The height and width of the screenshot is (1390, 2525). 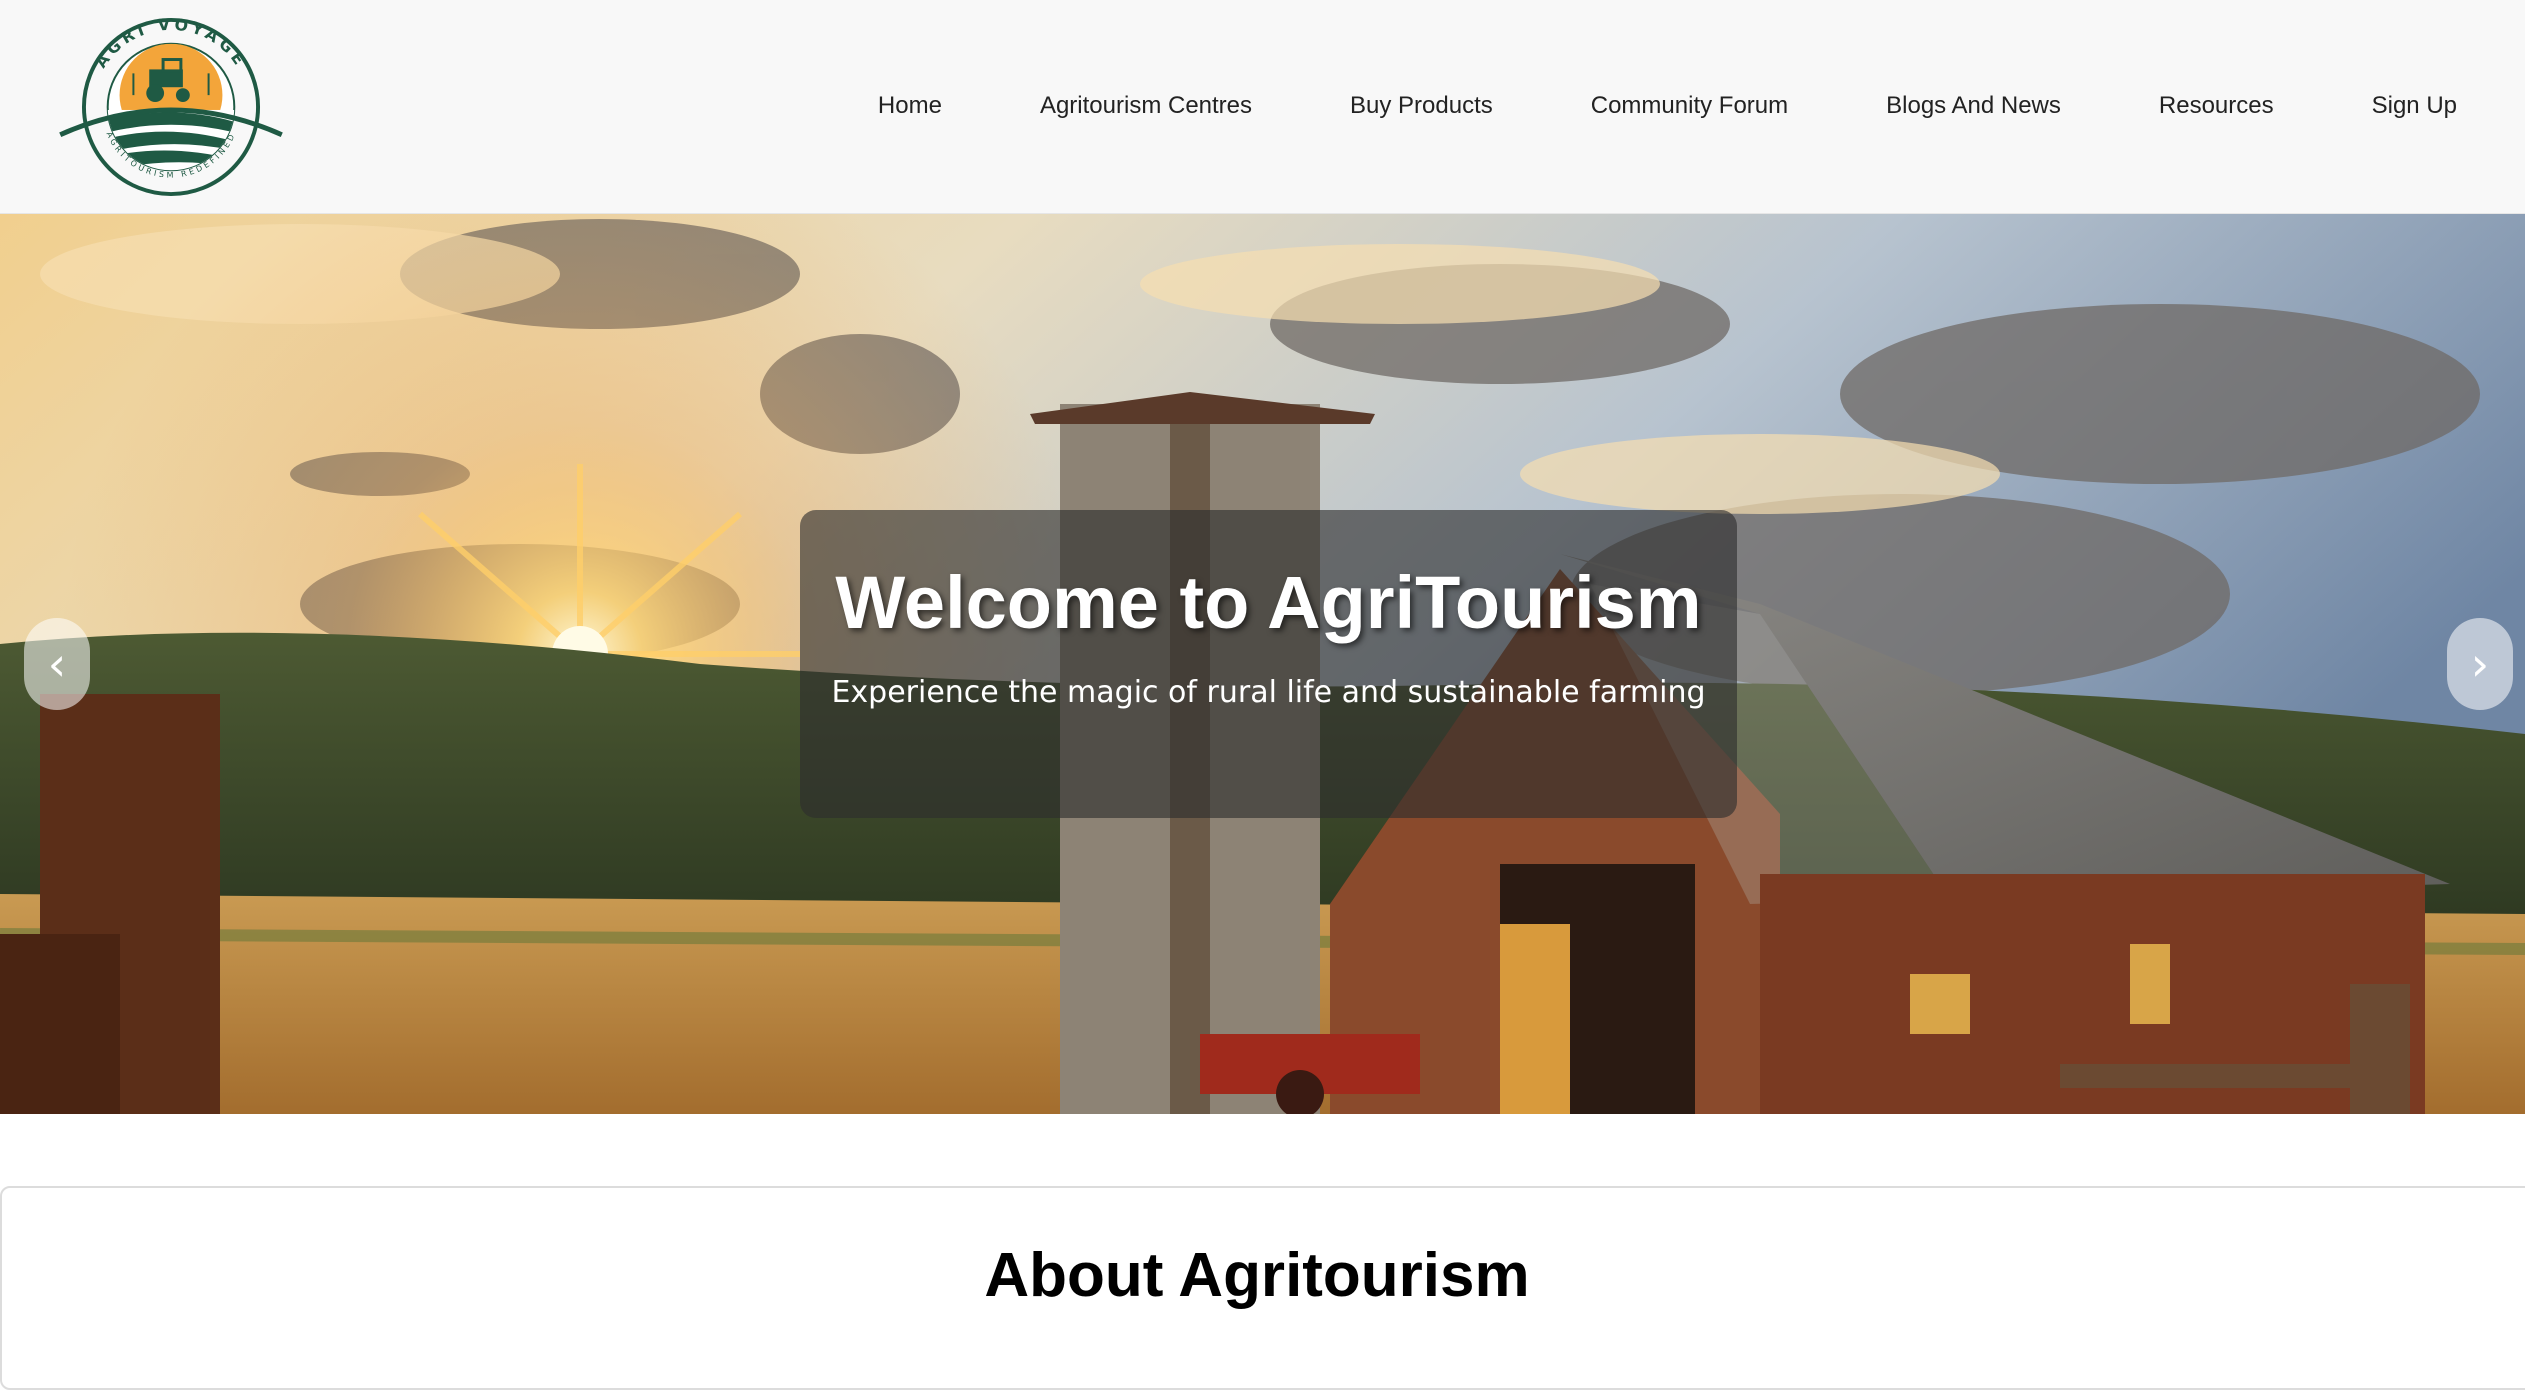 I want to click on nav-buy-products: Buy Products, so click(x=1421, y=106).